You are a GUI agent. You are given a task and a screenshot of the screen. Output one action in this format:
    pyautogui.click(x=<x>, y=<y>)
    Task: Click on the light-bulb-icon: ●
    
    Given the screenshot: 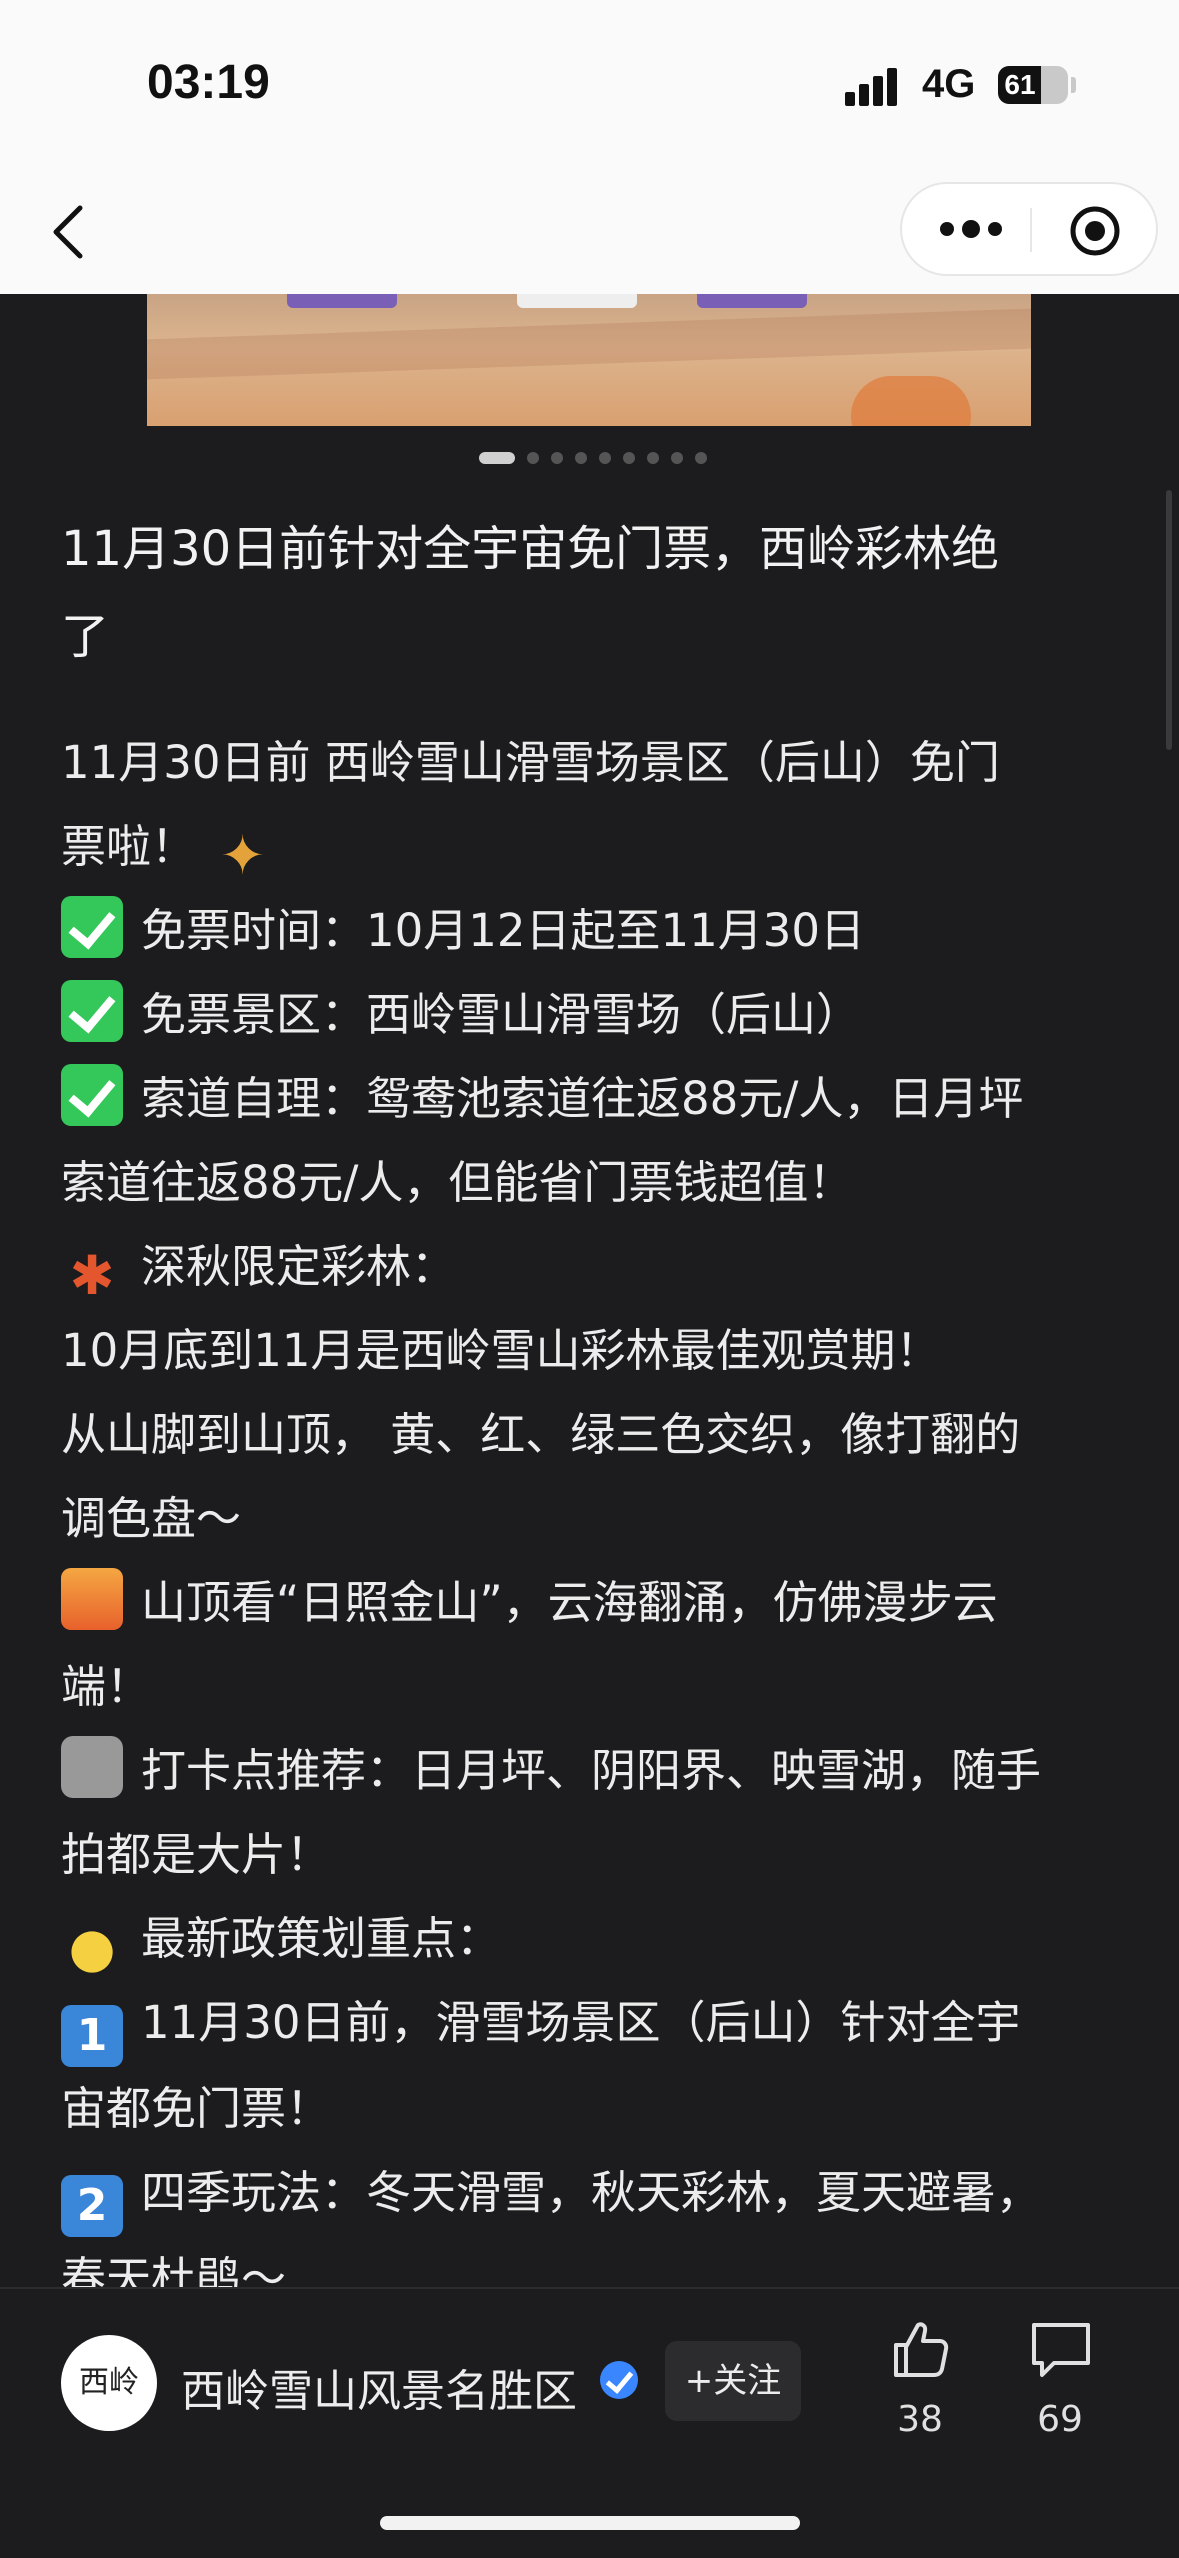 What is the action you would take?
    pyautogui.click(x=92, y=1947)
    